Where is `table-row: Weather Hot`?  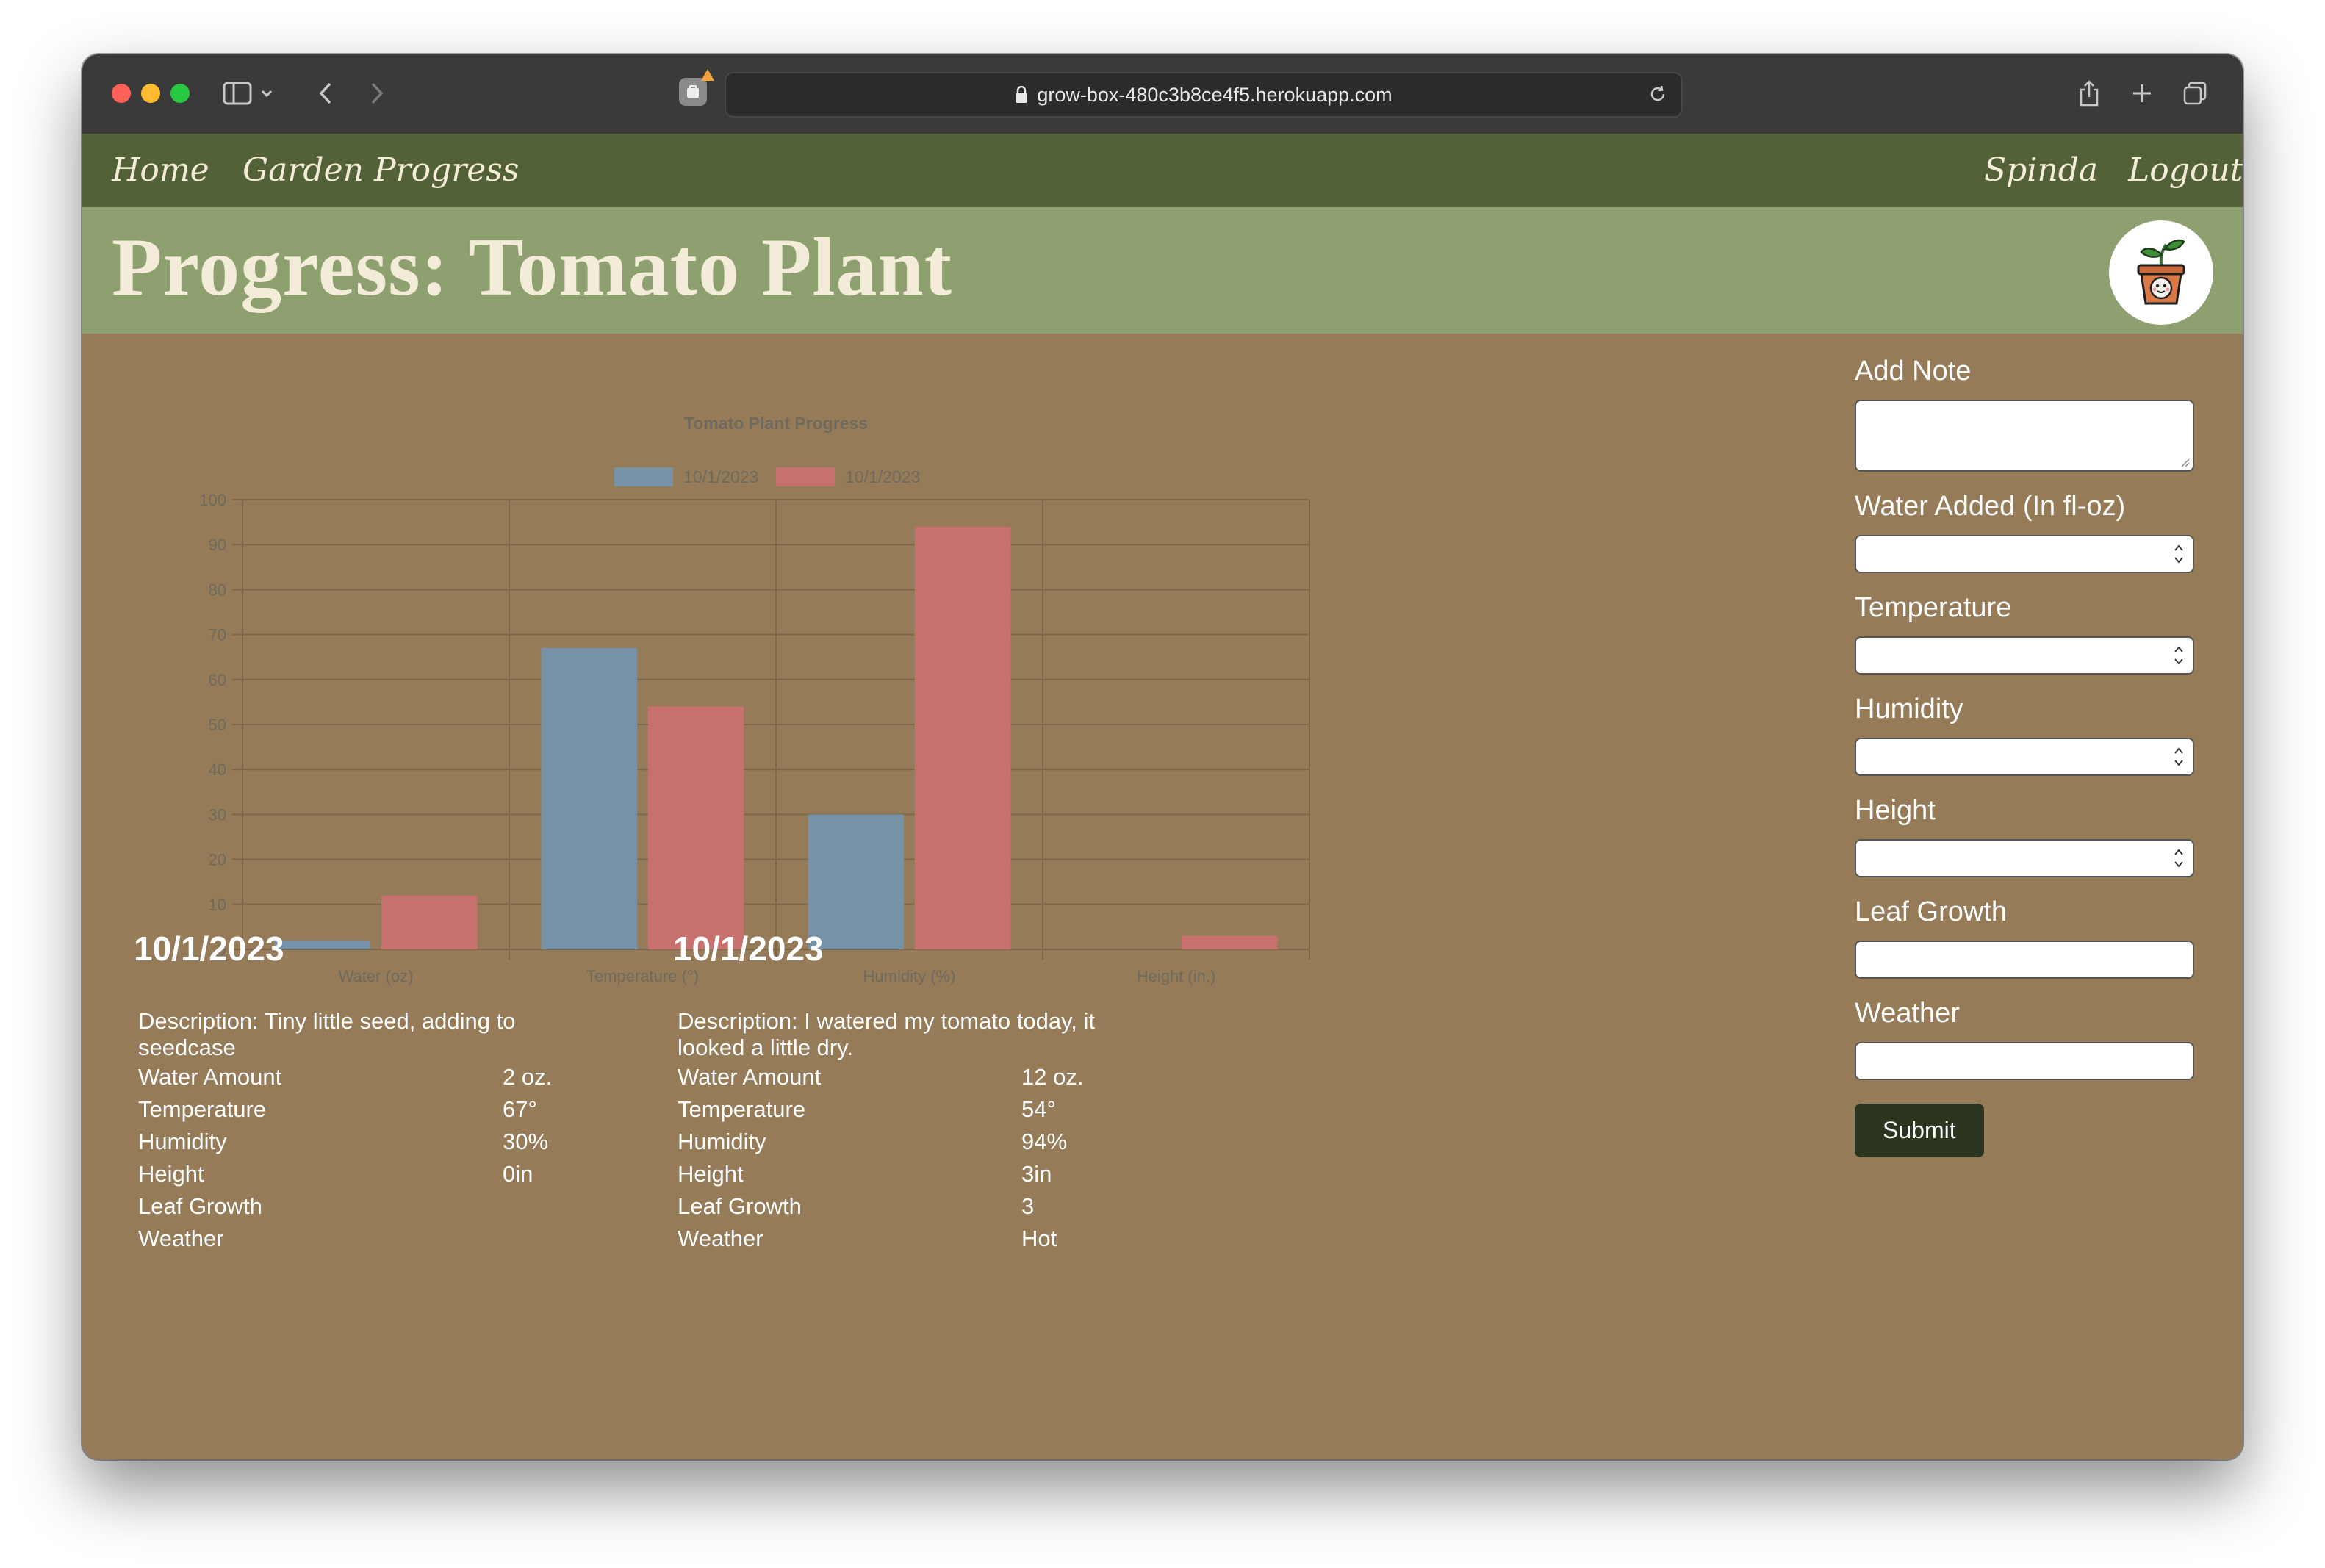 table-row: Weather Hot is located at coordinates (880, 1239).